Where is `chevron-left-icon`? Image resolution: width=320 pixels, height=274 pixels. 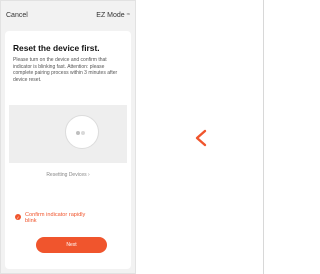
chevron-left-icon is located at coordinates (201, 138).